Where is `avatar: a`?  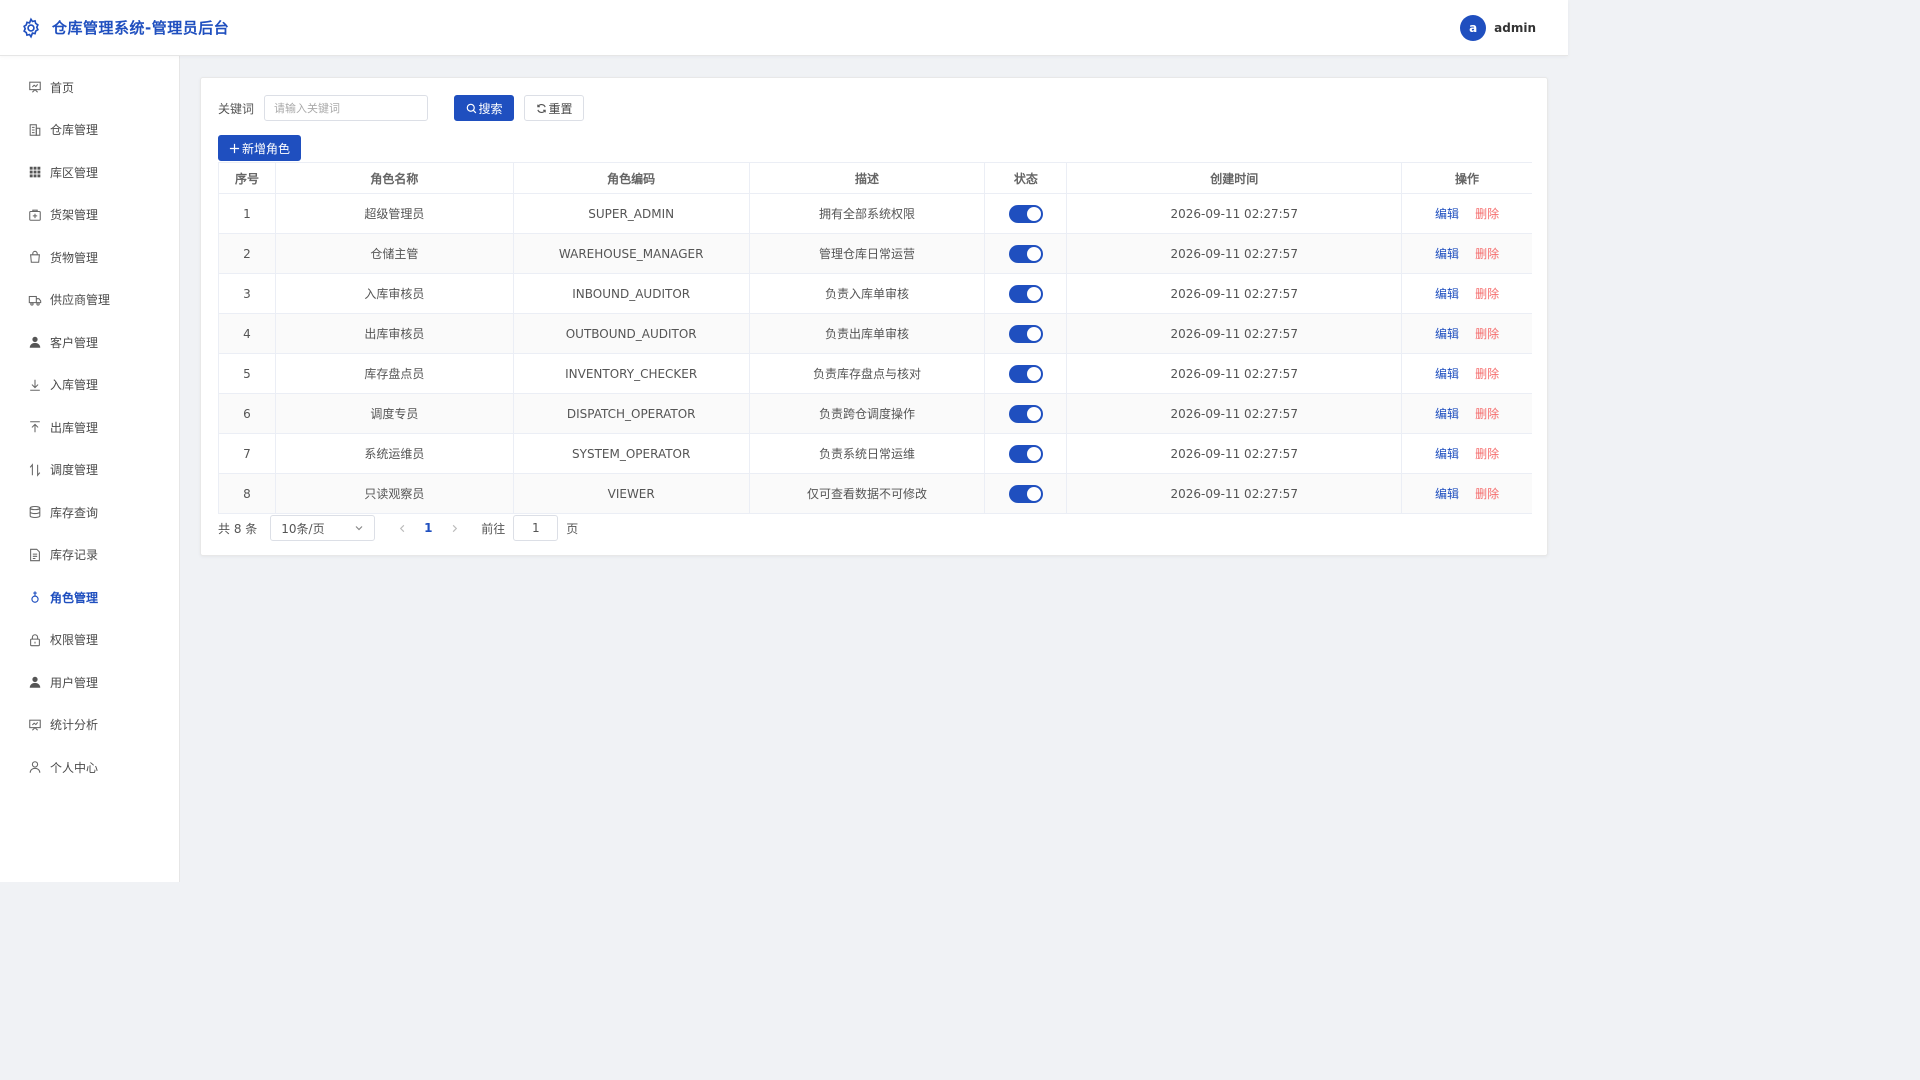
avatar: a is located at coordinates (1473, 27).